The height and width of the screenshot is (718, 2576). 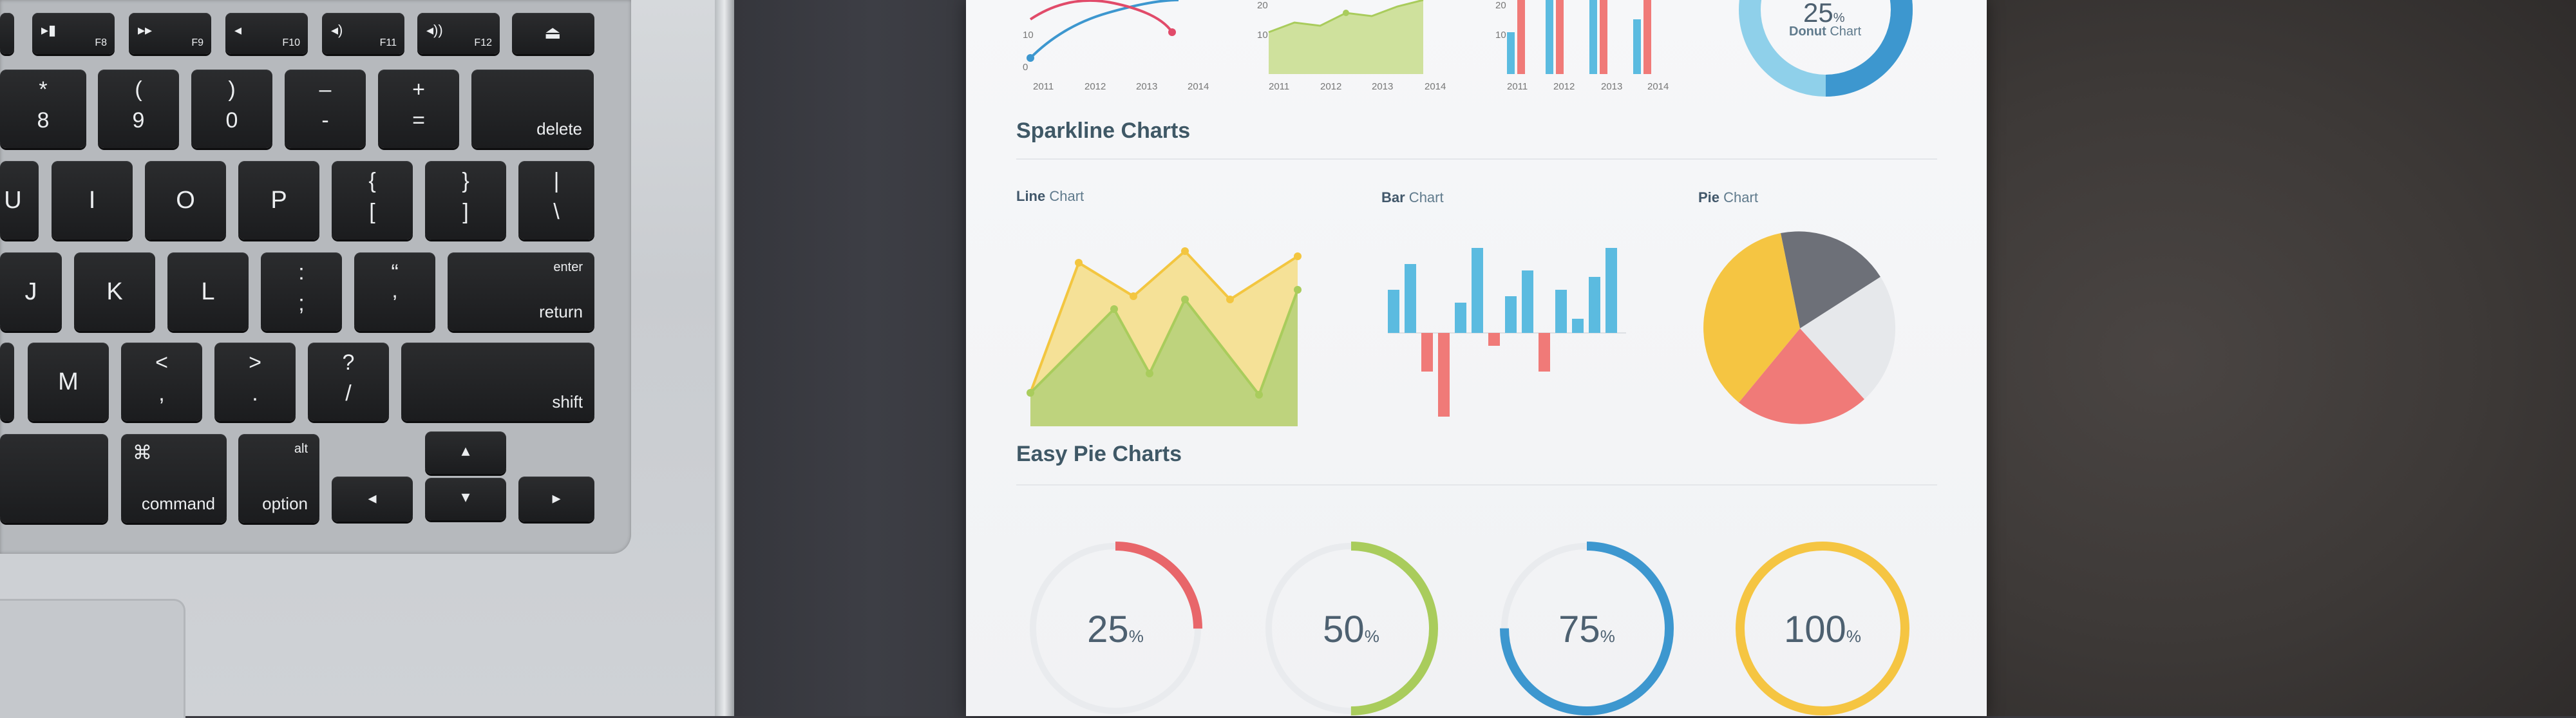 I want to click on key-f8: ▸▮ F8, so click(x=73, y=33).